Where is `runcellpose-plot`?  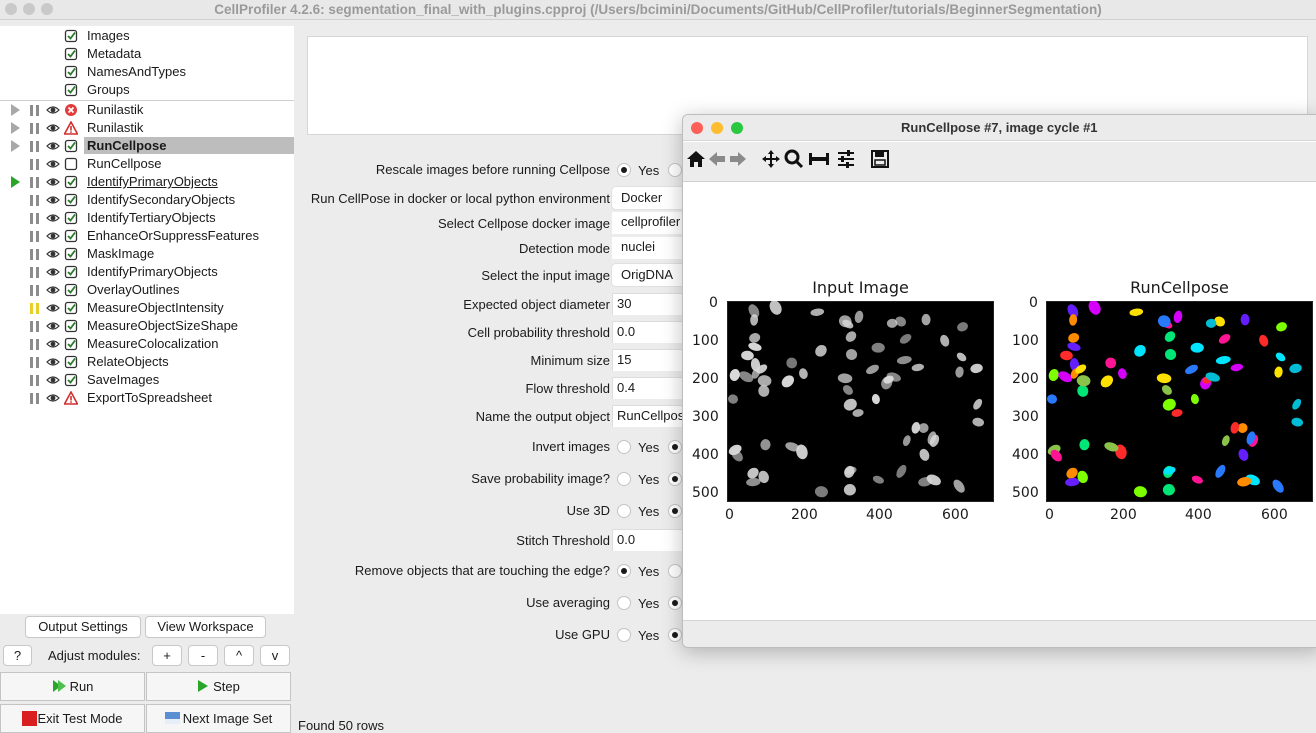
runcellpose-plot is located at coordinates (1179, 401).